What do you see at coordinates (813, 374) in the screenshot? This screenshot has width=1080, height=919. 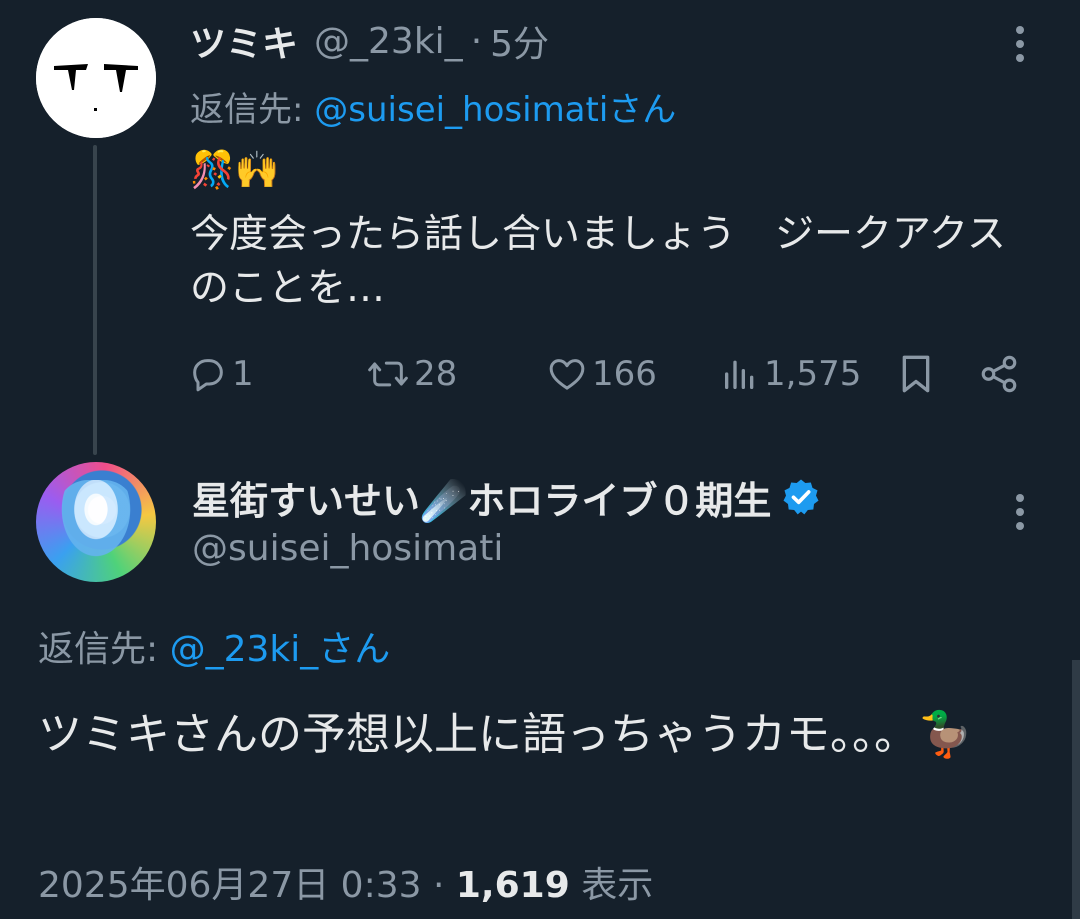 I see `views-count: 1,575` at bounding box center [813, 374].